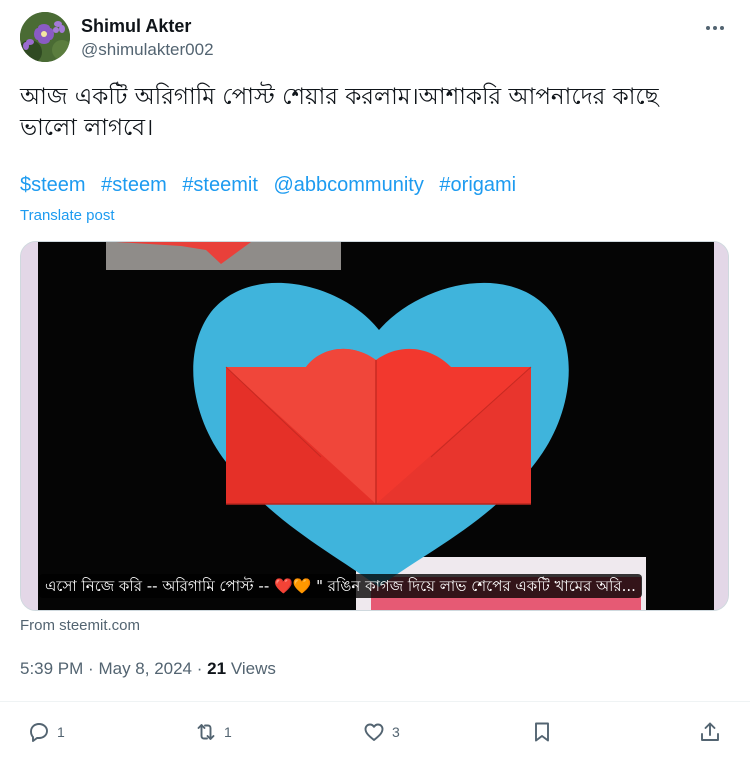 This screenshot has height=764, width=750. Describe the element at coordinates (375, 701) in the screenshot. I see `divider` at that location.